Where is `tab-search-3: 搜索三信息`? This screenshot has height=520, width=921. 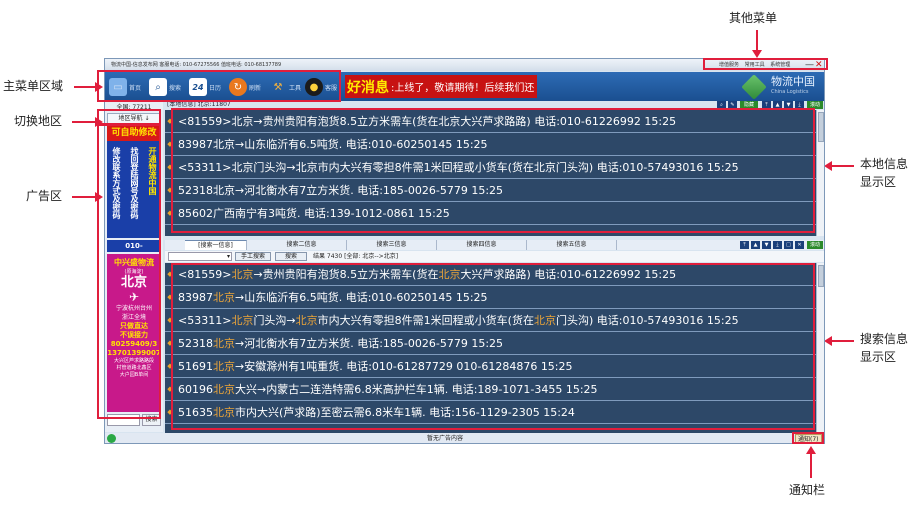 tab-search-3: 搜索三信息 is located at coordinates (392, 245).